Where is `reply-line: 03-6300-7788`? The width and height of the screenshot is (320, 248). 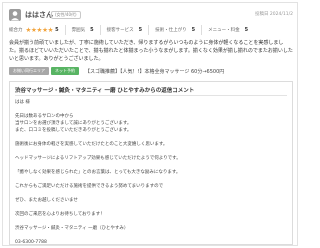 reply-line: 03-6300-7788 is located at coordinates (31, 242).